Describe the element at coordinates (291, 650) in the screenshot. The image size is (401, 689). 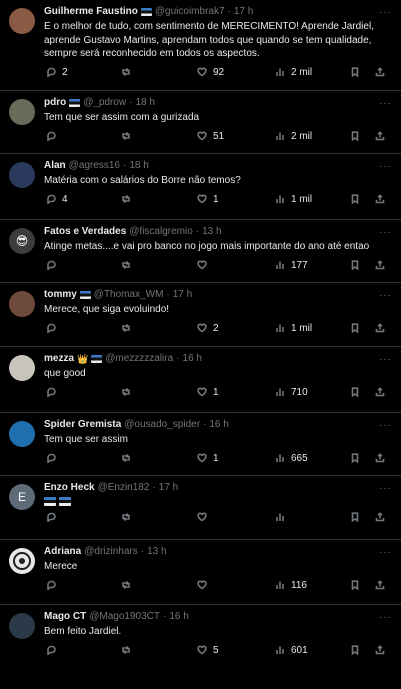
I see `views-button: 601` at that location.